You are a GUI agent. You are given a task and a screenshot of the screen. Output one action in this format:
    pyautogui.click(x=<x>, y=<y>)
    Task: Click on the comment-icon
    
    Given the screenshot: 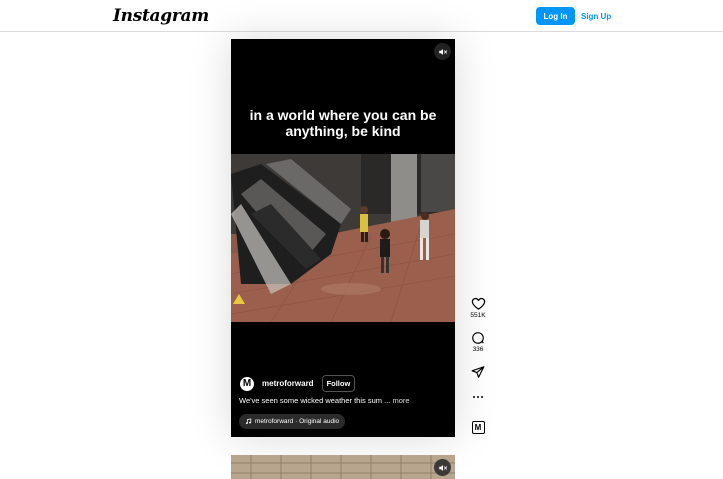 What is the action you would take?
    pyautogui.click(x=478, y=338)
    